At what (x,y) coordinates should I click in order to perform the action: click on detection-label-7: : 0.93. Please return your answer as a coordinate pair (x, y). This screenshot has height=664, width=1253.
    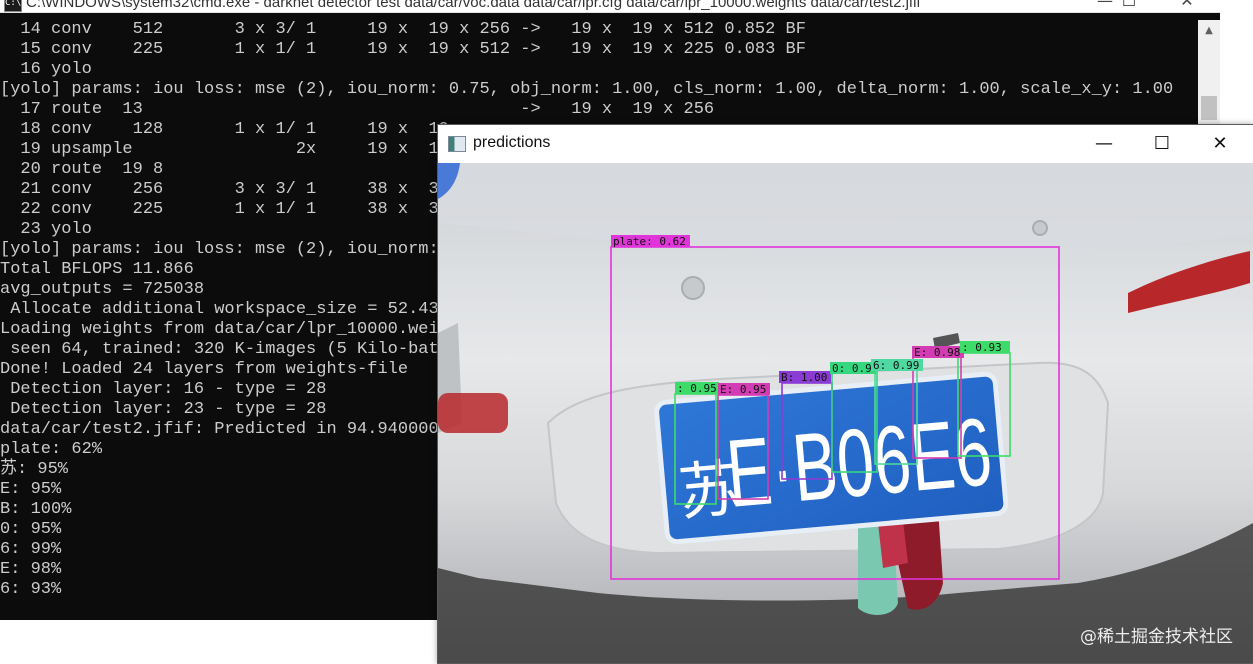
    Looking at the image, I should click on (982, 347).